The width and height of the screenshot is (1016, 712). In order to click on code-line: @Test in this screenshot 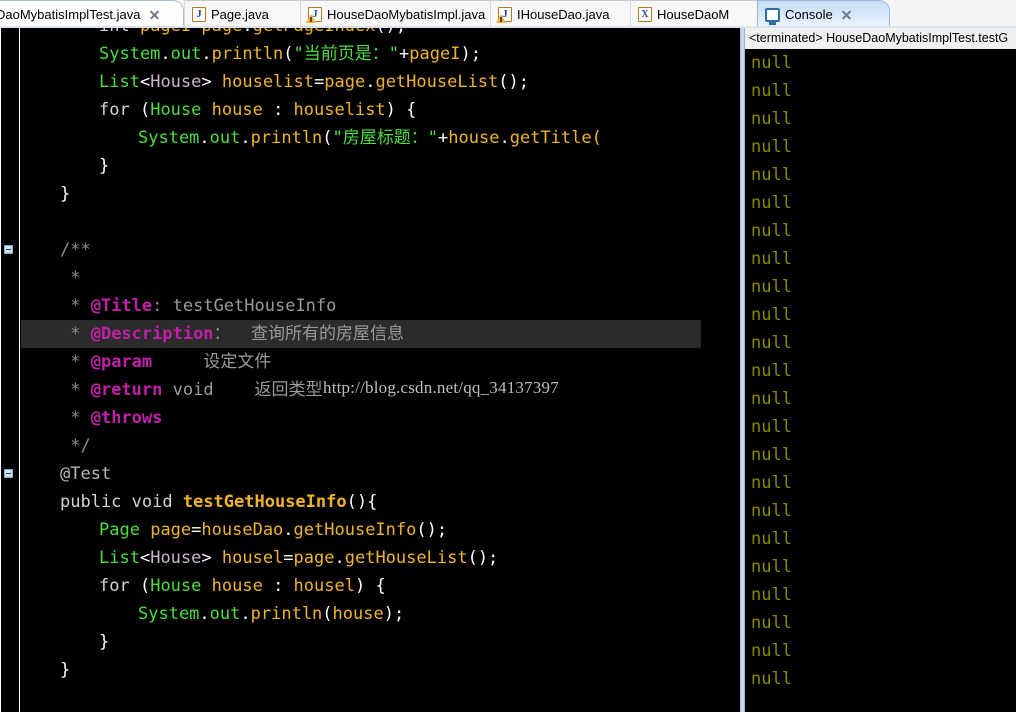, I will do `click(380, 474)`.